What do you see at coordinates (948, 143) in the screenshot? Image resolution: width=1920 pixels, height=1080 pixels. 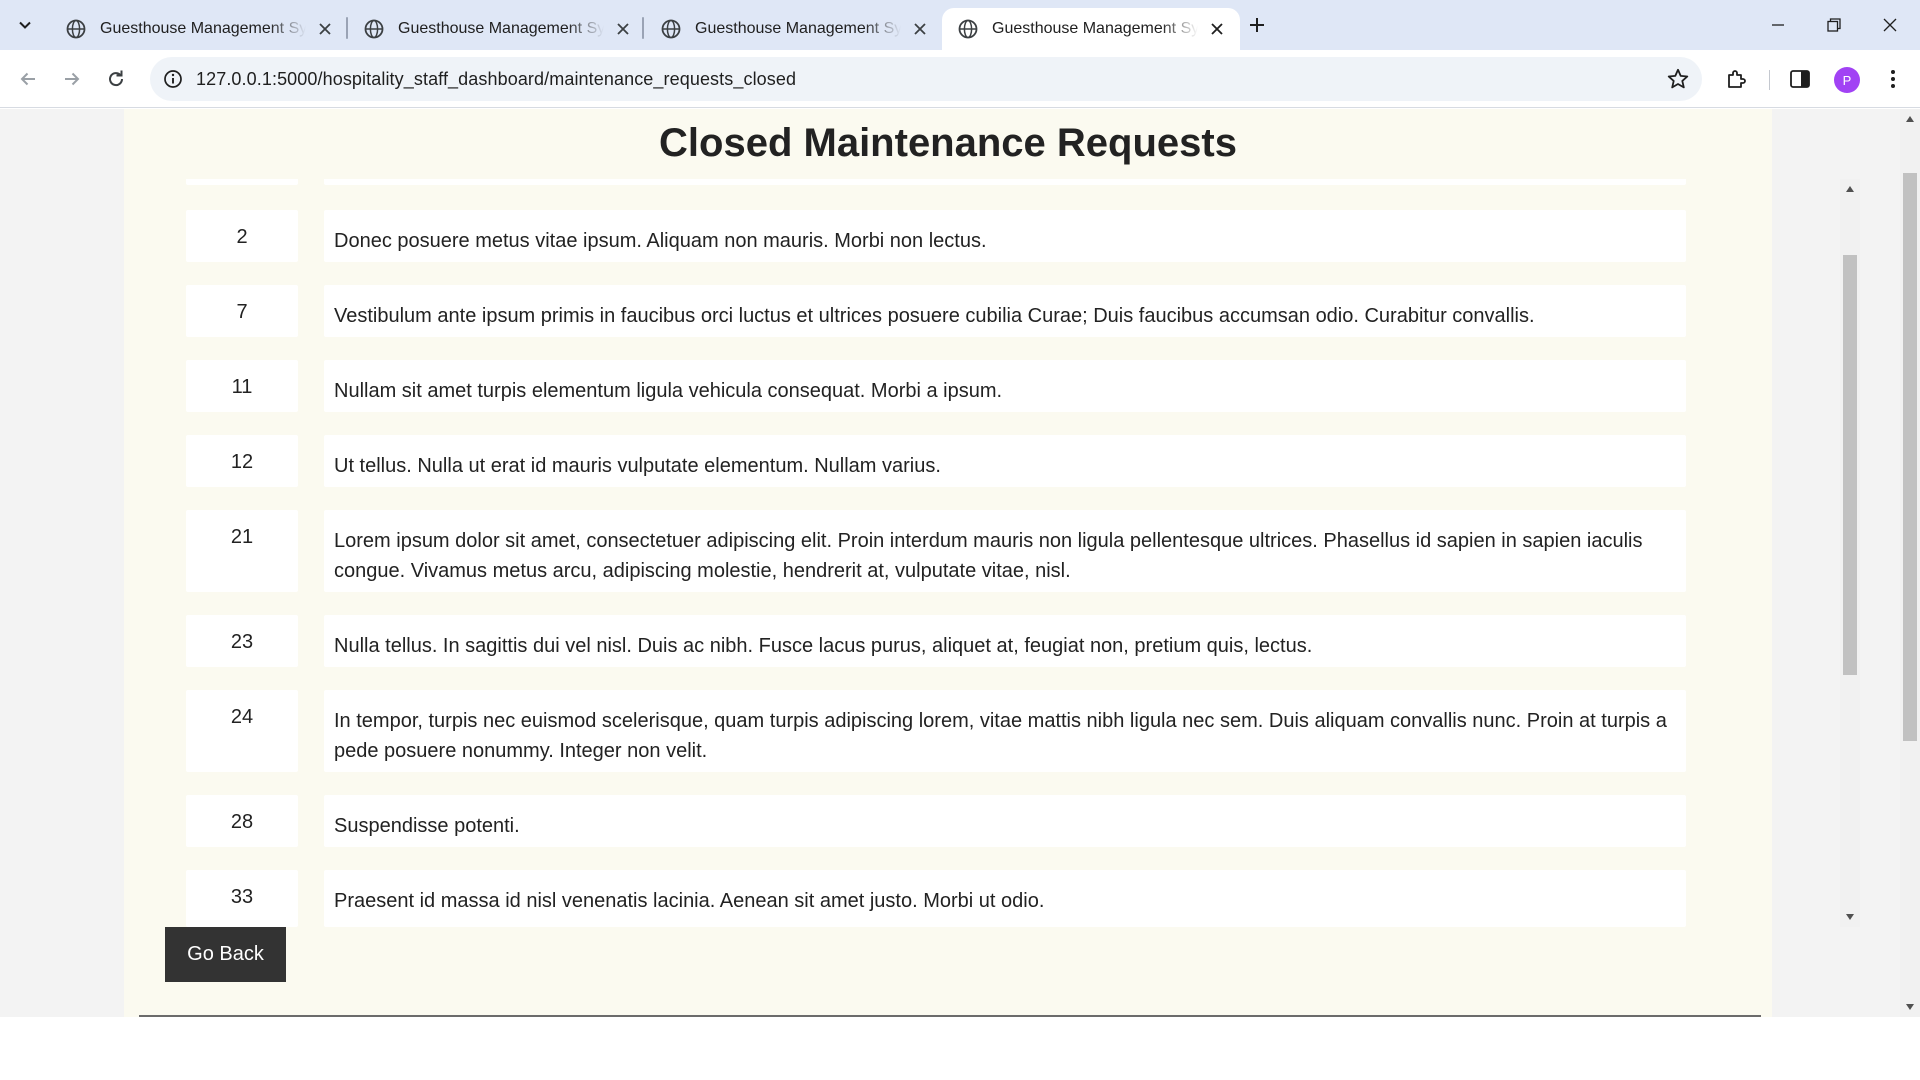 I see `page-title: Closed Maintenance Requests` at bounding box center [948, 143].